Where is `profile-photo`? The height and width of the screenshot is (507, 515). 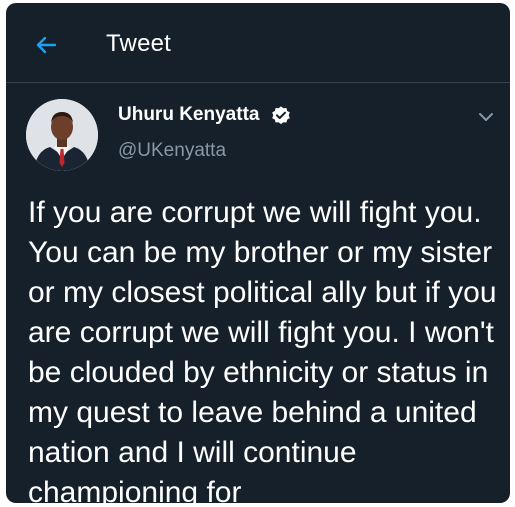
profile-photo is located at coordinates (62, 135).